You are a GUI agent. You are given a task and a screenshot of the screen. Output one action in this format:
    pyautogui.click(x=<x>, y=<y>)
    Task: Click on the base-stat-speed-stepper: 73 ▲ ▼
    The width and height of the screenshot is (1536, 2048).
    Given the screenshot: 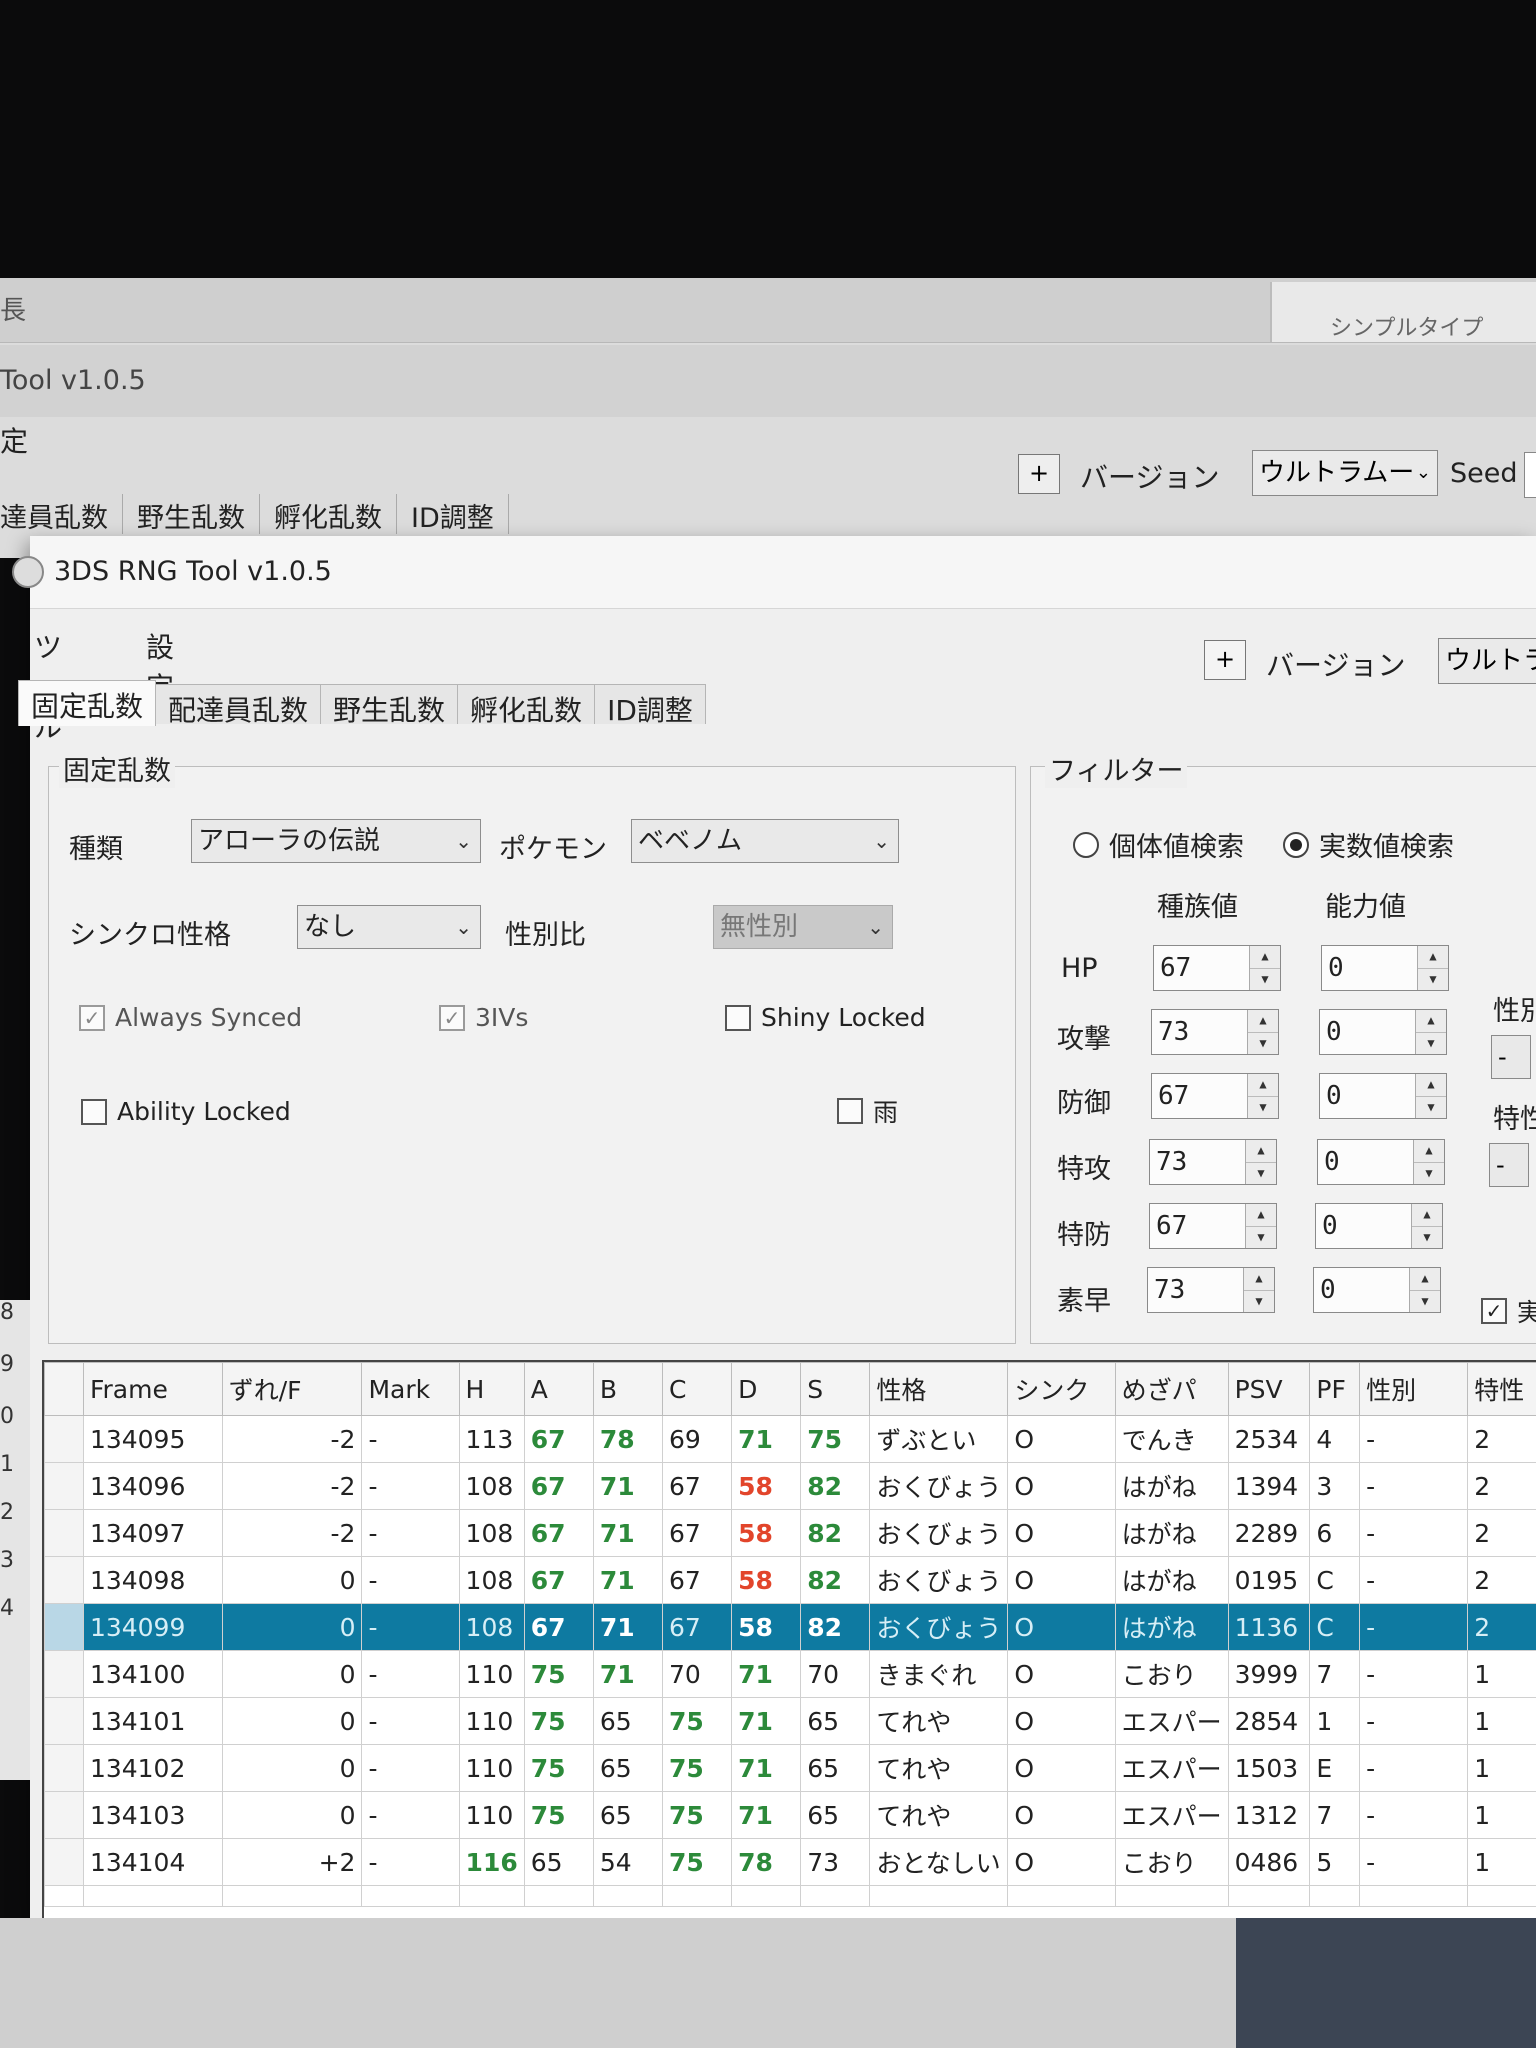 What is the action you would take?
    pyautogui.click(x=1211, y=1290)
    